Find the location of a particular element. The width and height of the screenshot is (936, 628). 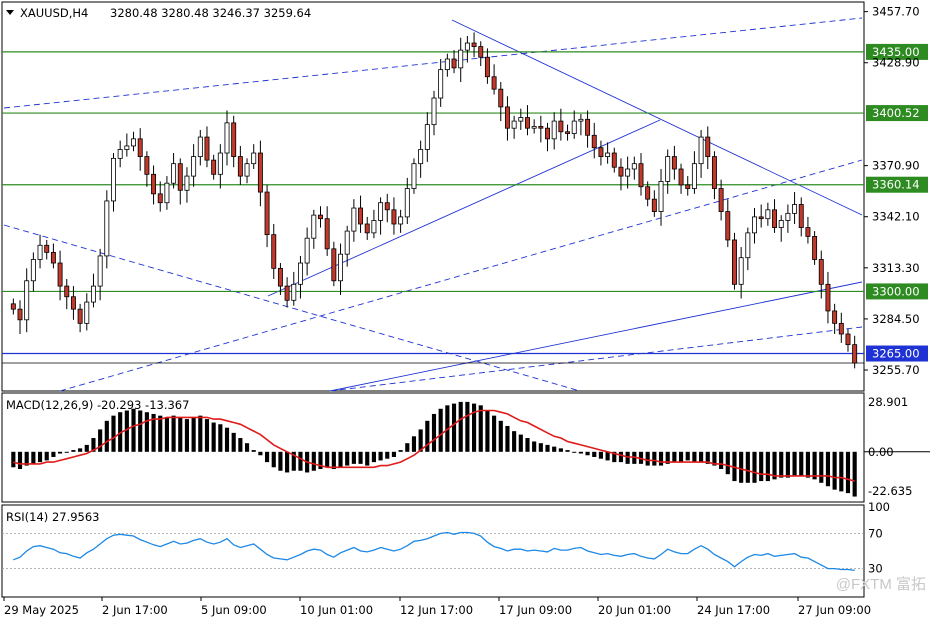

x-tick-label: 20 Jun 01:00 is located at coordinates (634, 610).